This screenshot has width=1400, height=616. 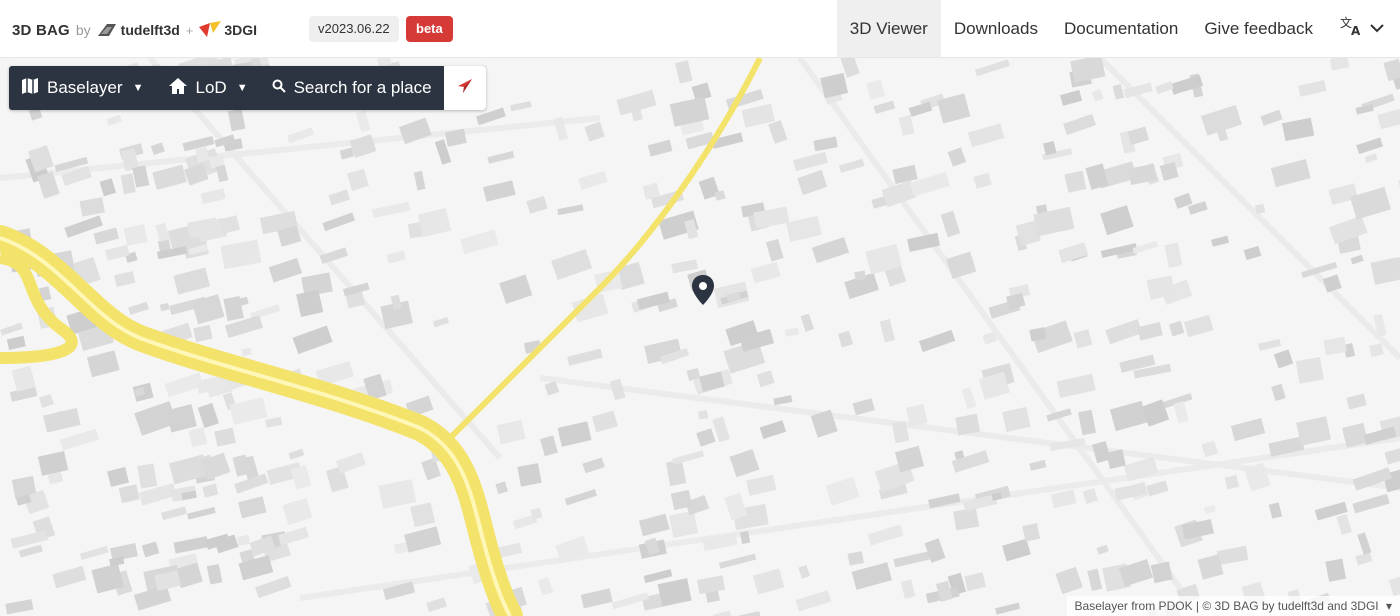 I want to click on language-selector: 文 A, so click(x=1363, y=28).